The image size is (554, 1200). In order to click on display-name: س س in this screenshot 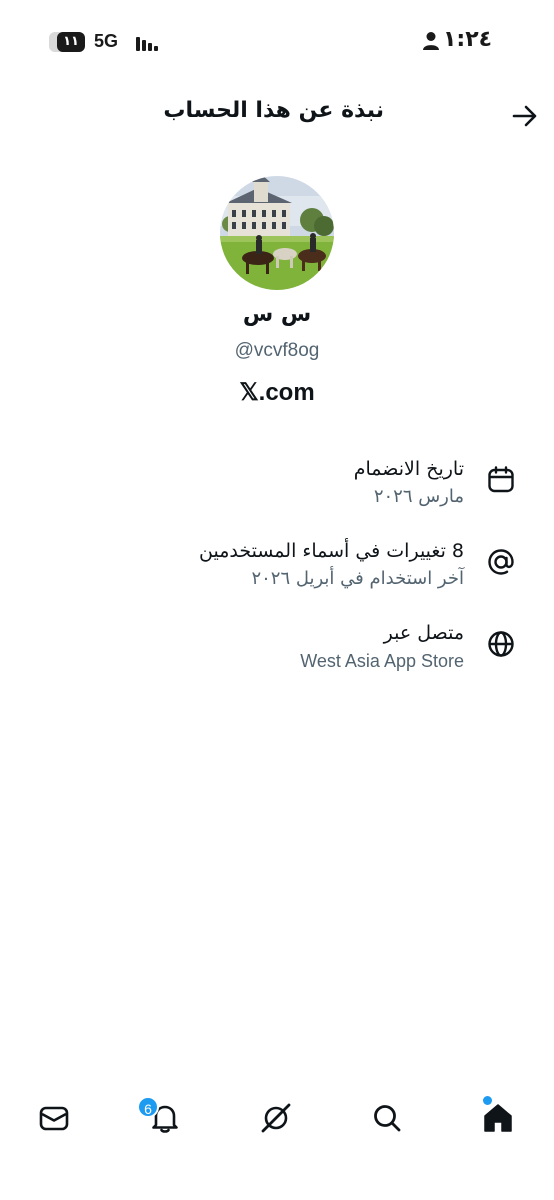, I will do `click(277, 314)`.